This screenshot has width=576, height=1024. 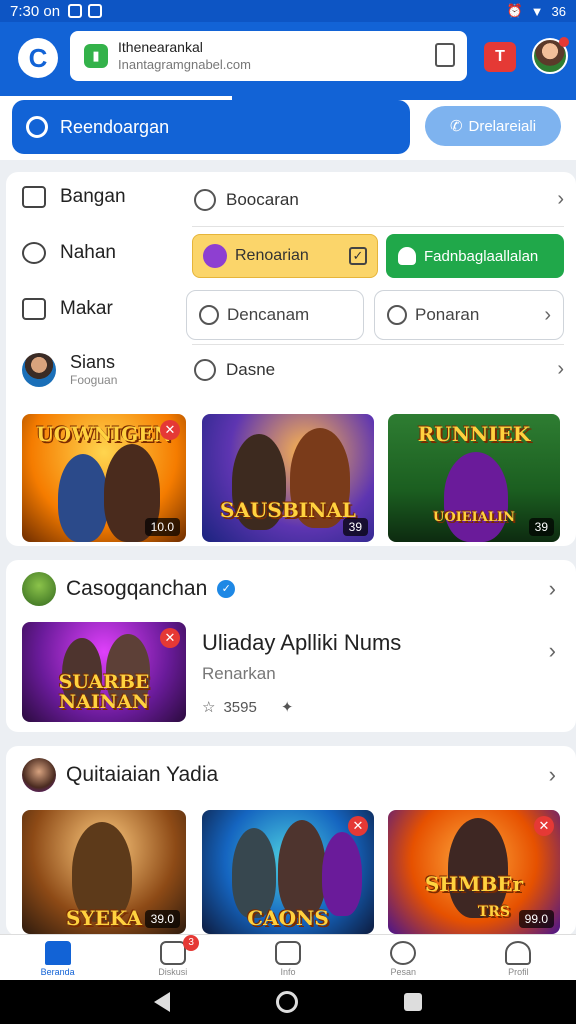 I want to click on app-thumbnail: SUARBE NAINAN ✕, so click(x=104, y=672).